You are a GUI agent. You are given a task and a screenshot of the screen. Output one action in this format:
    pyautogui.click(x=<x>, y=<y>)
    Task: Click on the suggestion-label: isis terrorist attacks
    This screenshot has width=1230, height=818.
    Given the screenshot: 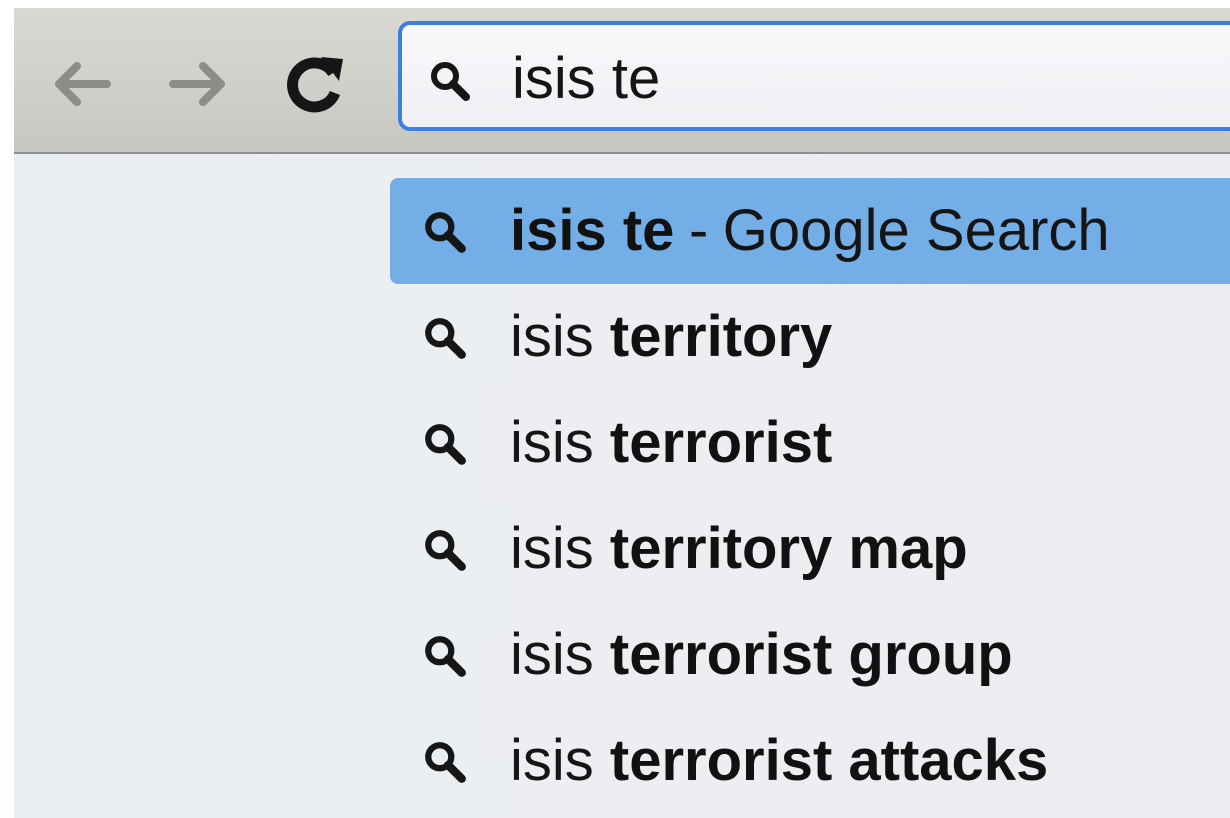 What is the action you would take?
    pyautogui.click(x=779, y=761)
    